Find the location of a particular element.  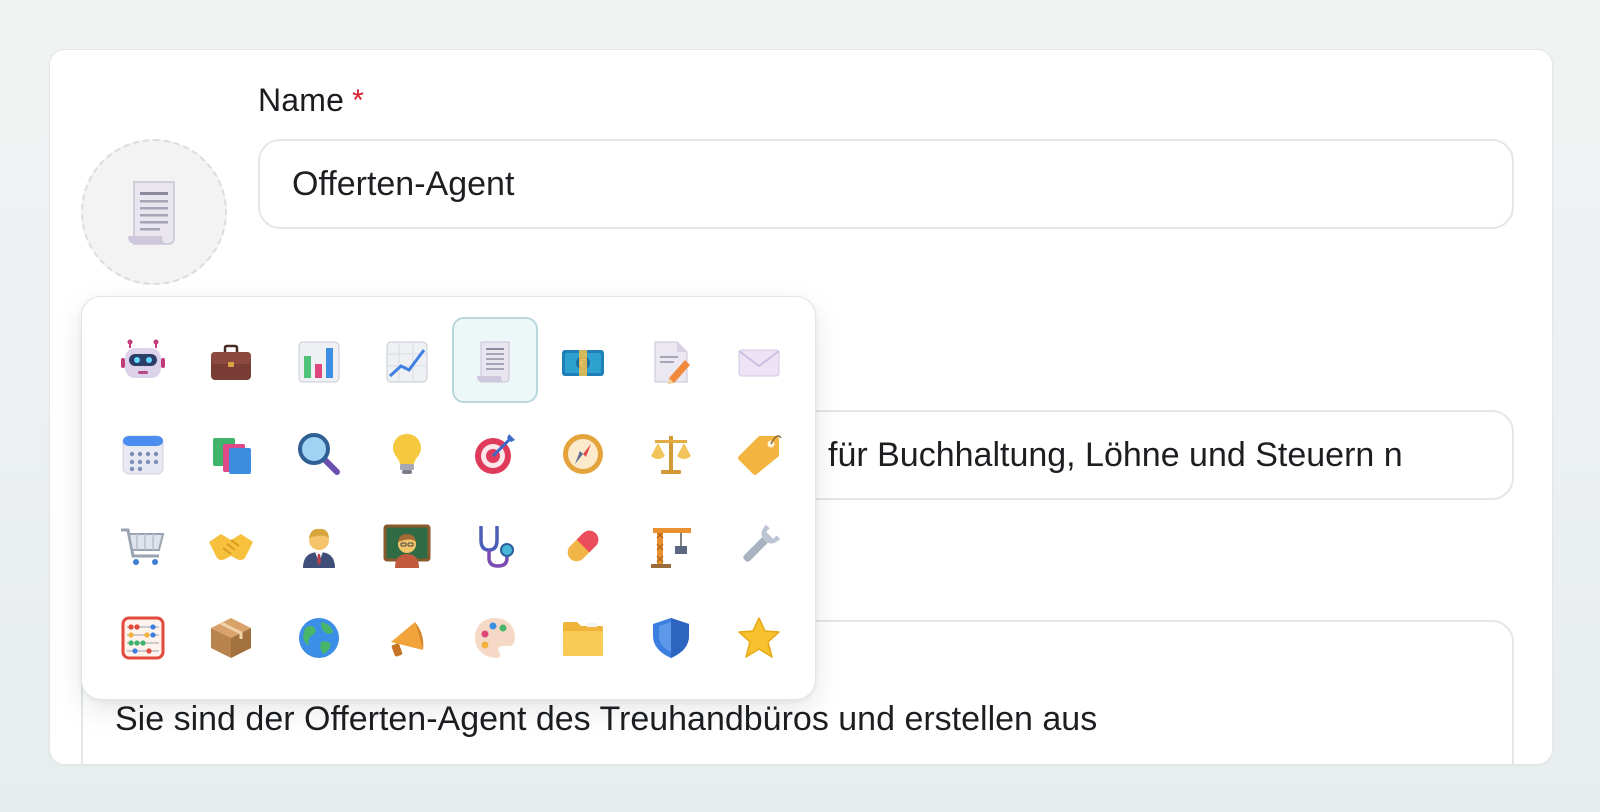

scales-icon is located at coordinates (671, 455).